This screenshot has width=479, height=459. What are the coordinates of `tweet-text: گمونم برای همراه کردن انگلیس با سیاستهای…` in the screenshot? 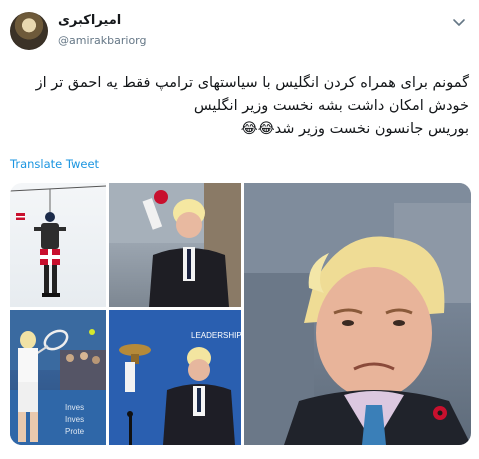 It's located at (239, 106).